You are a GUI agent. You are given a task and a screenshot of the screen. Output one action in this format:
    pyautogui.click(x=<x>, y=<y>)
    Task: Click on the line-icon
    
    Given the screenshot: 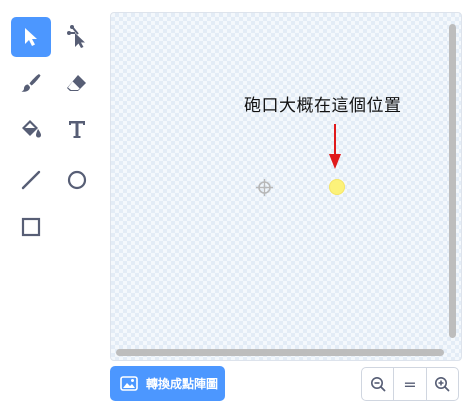 What is the action you would take?
    pyautogui.click(x=31, y=180)
    